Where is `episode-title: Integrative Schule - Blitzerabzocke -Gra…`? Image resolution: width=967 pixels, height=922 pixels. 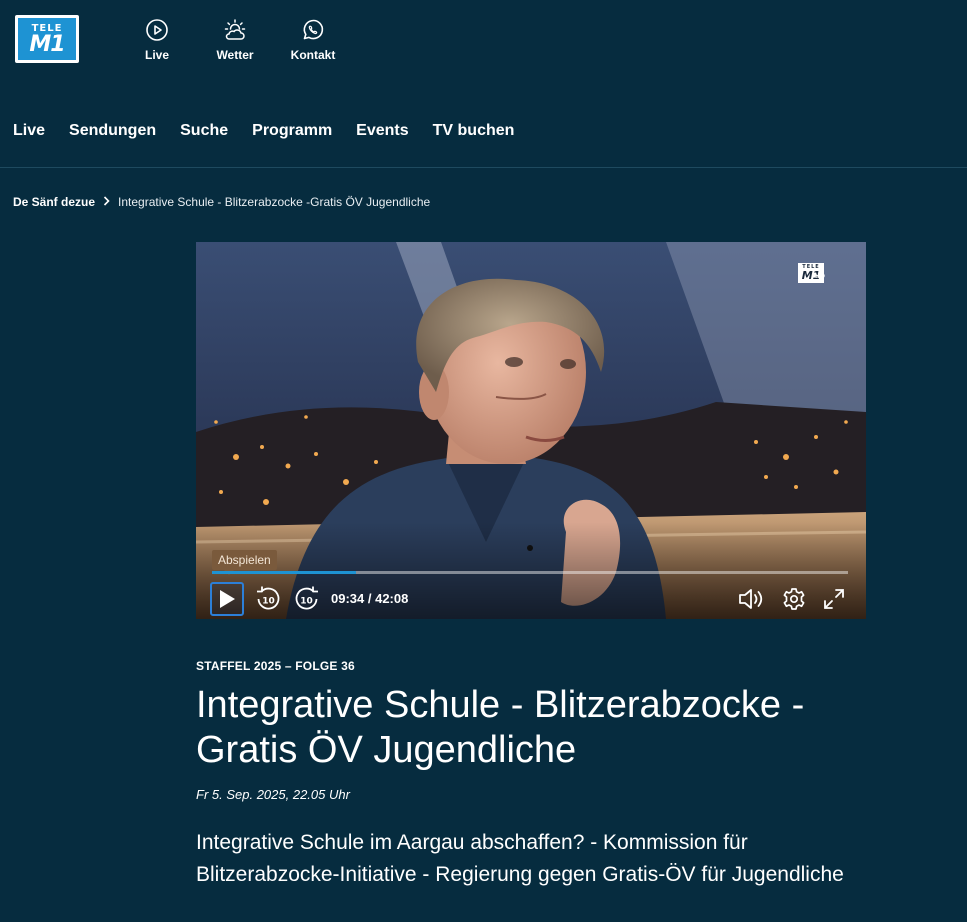
episode-title: Integrative Schule - Blitzerabzocke -Gra… is located at coordinates (500, 727).